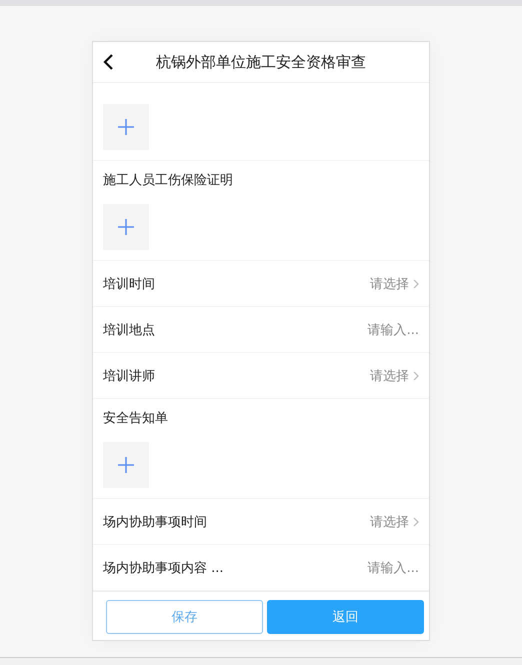 The width and height of the screenshot is (522, 665). I want to click on field-label: 安全告知单, so click(135, 419).